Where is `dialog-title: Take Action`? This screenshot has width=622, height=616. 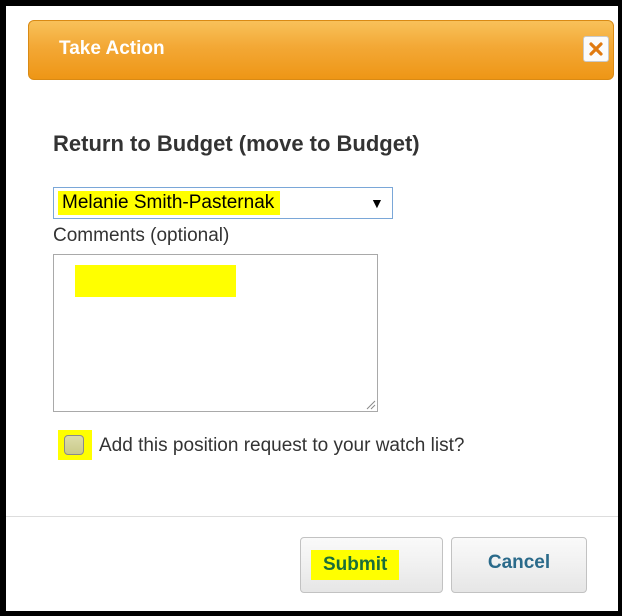
dialog-title: Take Action is located at coordinates (112, 48).